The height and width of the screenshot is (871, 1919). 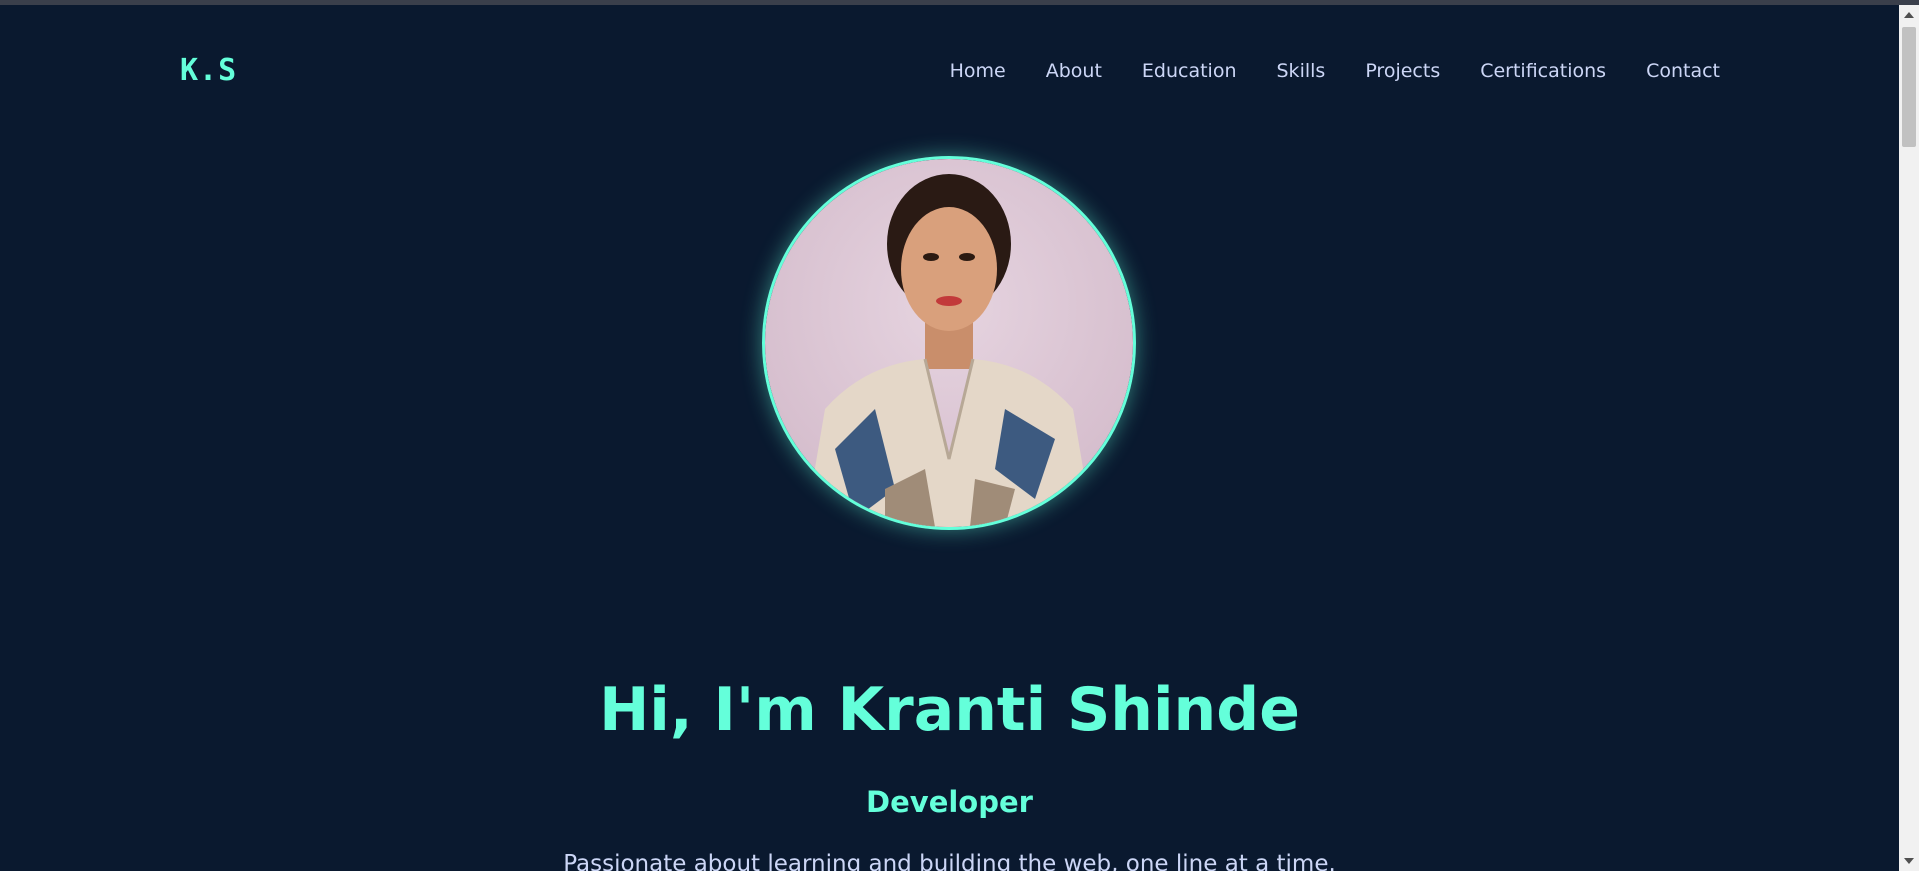 I want to click on nav-item-home: Home, so click(x=978, y=71).